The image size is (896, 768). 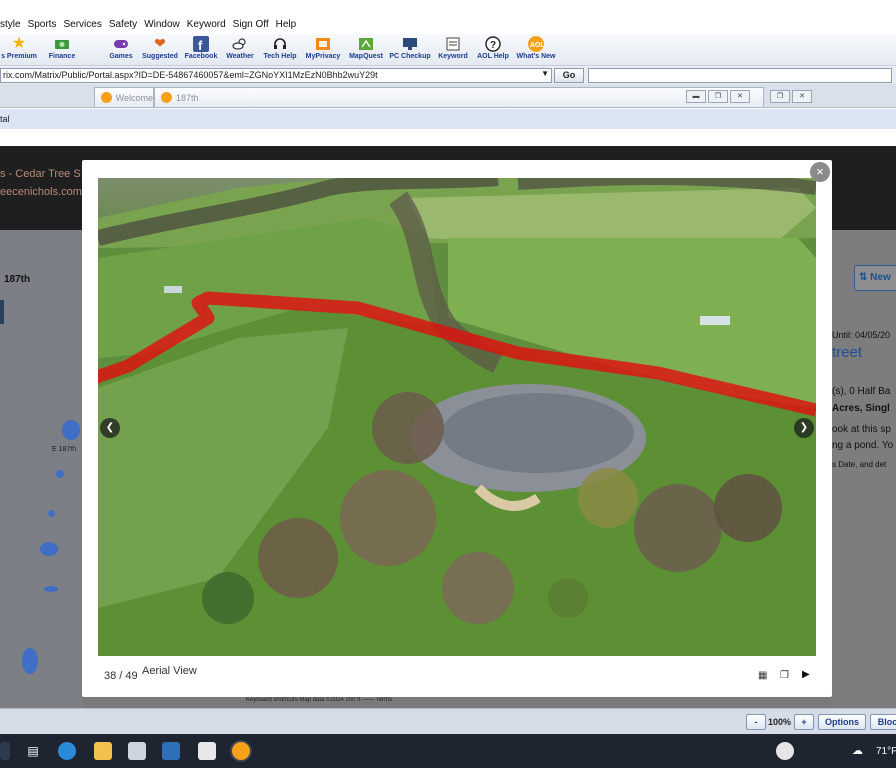 I want to click on help-icon: ?, so click(x=493, y=43).